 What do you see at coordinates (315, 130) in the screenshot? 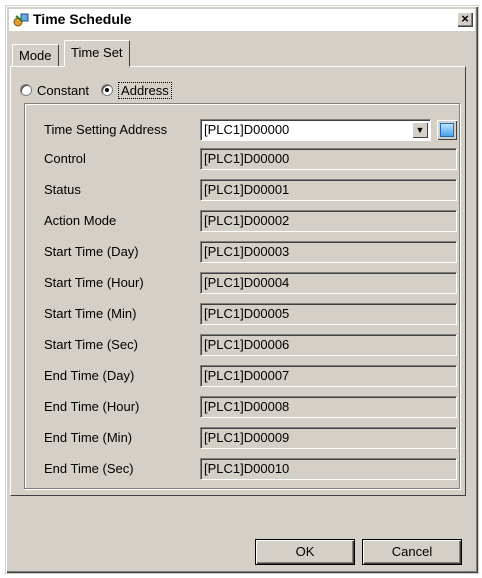
I see `time-setting-address-combo: [PLC1]D00000 ▼` at bounding box center [315, 130].